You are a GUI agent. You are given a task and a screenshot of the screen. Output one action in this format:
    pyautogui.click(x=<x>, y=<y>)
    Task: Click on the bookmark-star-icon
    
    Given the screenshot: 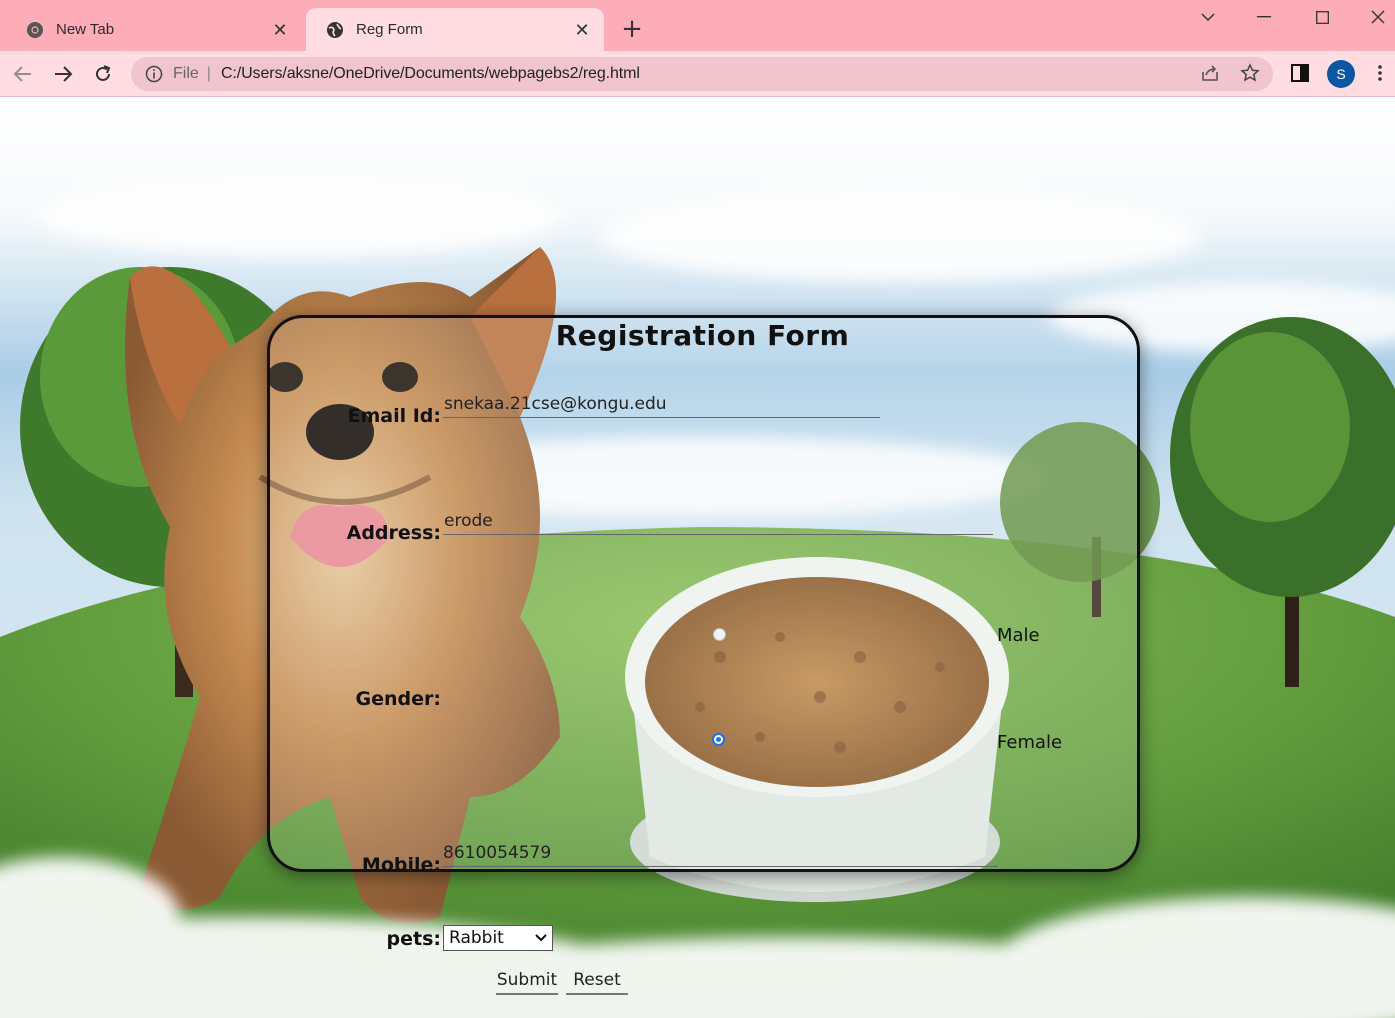 What is the action you would take?
    pyautogui.click(x=1250, y=73)
    